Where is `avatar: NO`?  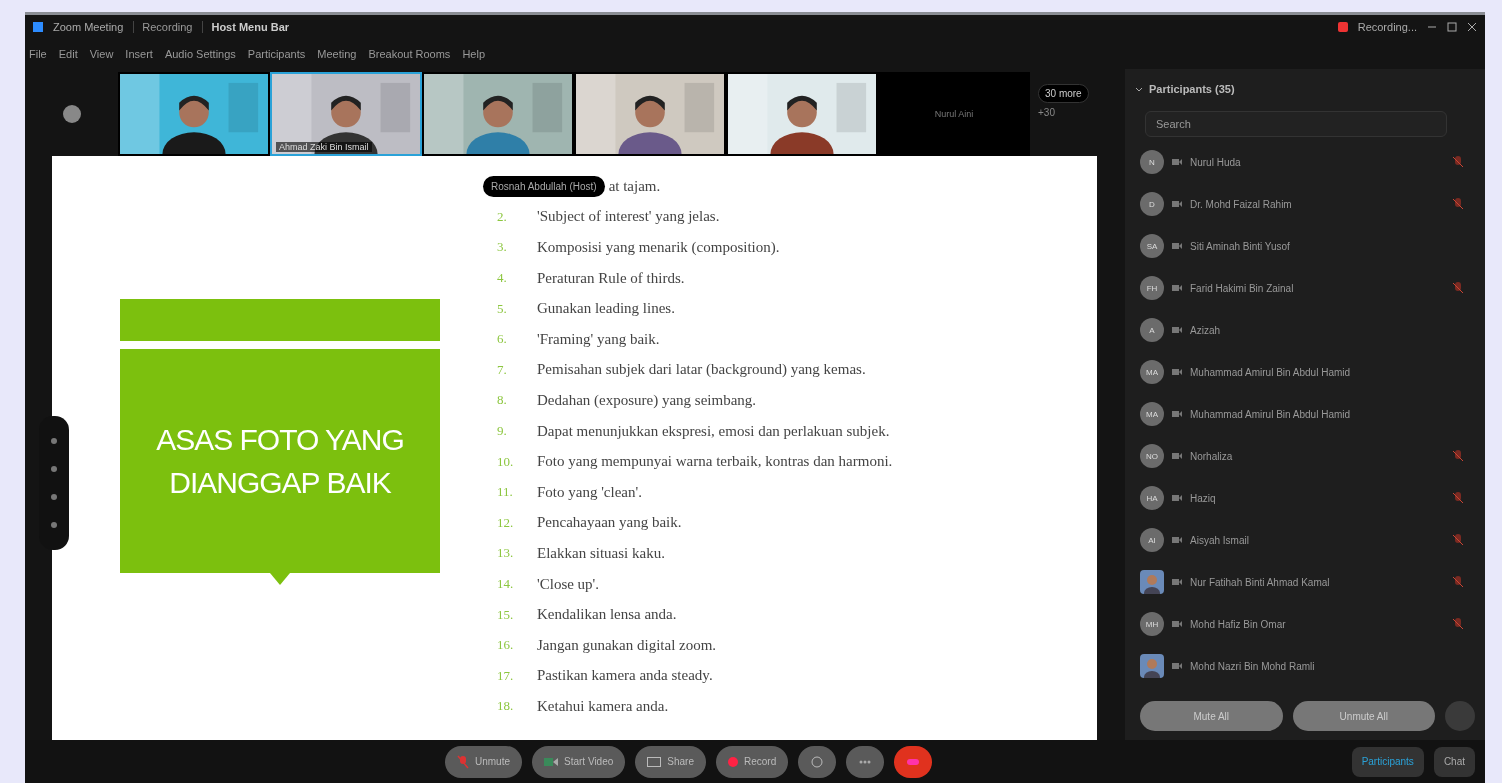
avatar: NO is located at coordinates (1152, 456).